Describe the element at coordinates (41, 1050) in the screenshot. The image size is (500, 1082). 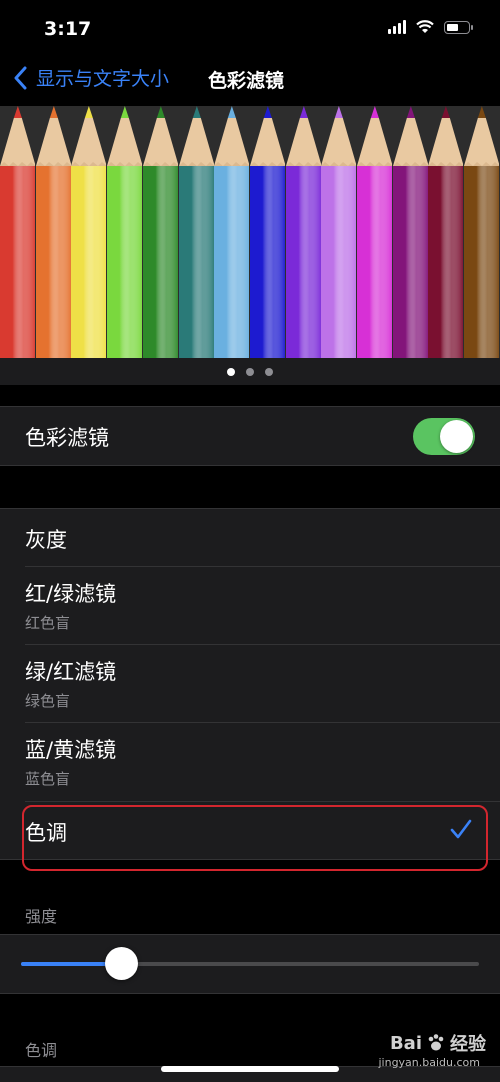
I see `hue-header: 色调` at that location.